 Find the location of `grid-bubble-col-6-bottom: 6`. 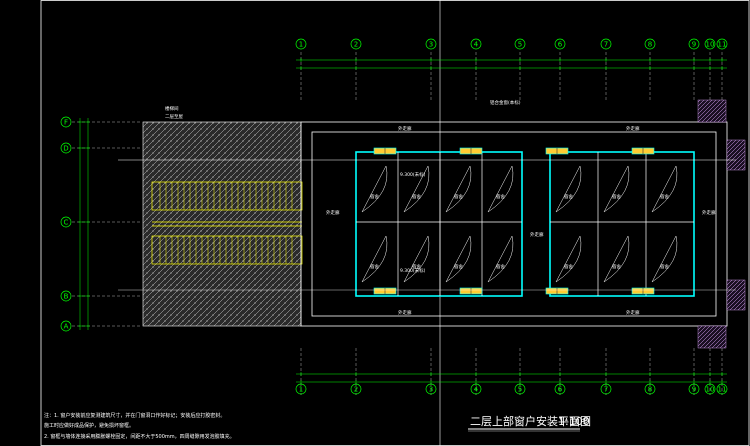

grid-bubble-col-6-bottom: 6 is located at coordinates (560, 389).